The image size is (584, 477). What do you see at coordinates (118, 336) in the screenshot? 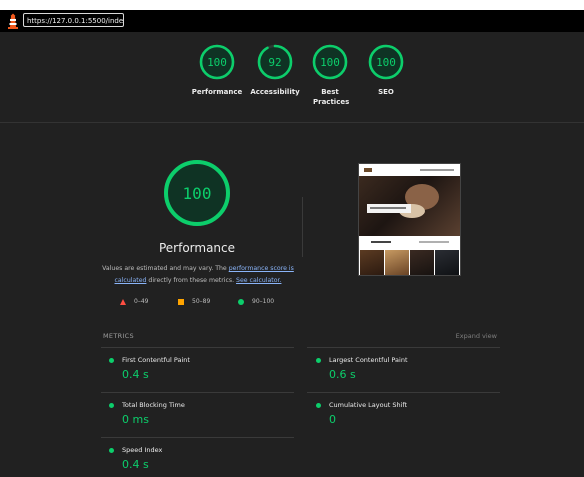
I see `metrics-heading: METRICS` at bounding box center [118, 336].